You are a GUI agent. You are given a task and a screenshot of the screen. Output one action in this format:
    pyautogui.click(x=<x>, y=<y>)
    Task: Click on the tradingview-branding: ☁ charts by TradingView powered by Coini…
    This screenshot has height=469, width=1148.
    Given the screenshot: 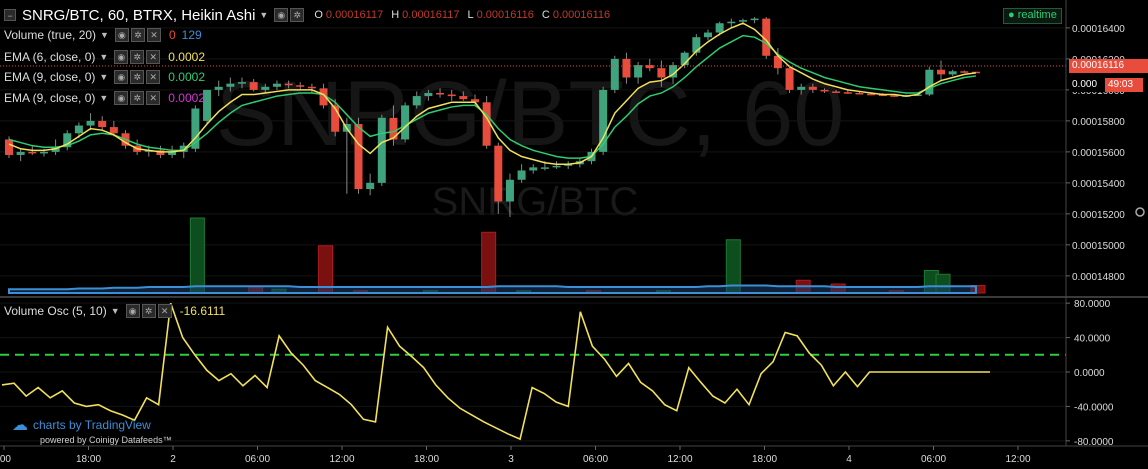 What is the action you would take?
    pyautogui.click(x=92, y=430)
    